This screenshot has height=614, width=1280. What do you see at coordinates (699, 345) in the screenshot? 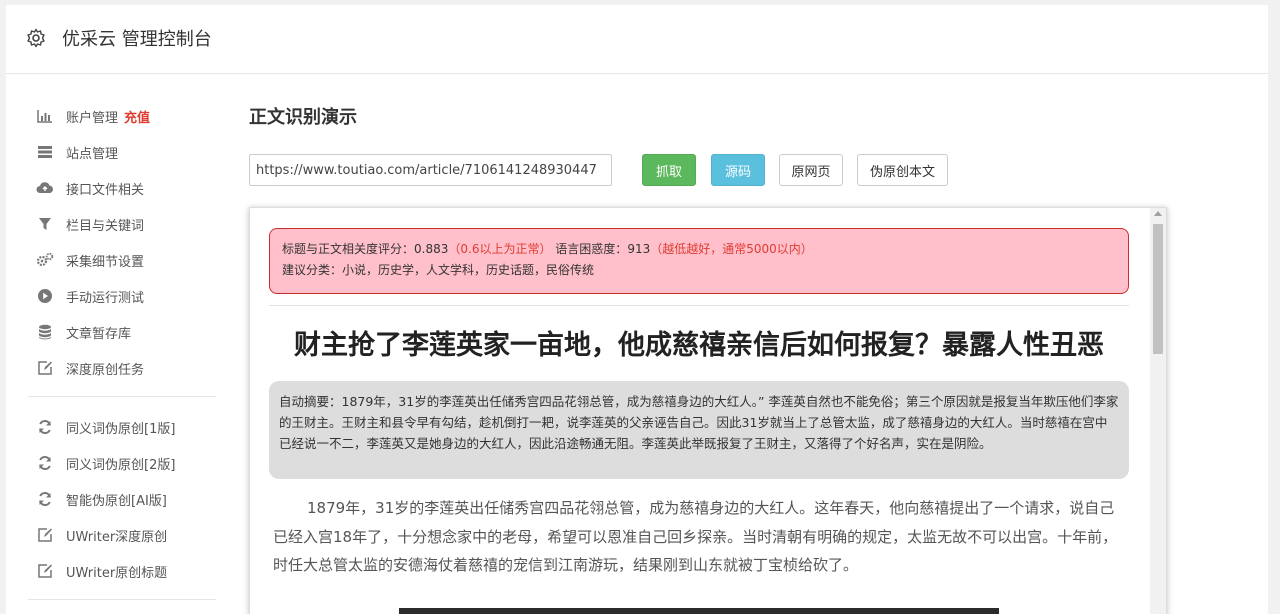
I see `article-title: 财主抢了李莲英家一亩地，他成慈禧亲信后如何报复？暴露人性丑恶` at bounding box center [699, 345].